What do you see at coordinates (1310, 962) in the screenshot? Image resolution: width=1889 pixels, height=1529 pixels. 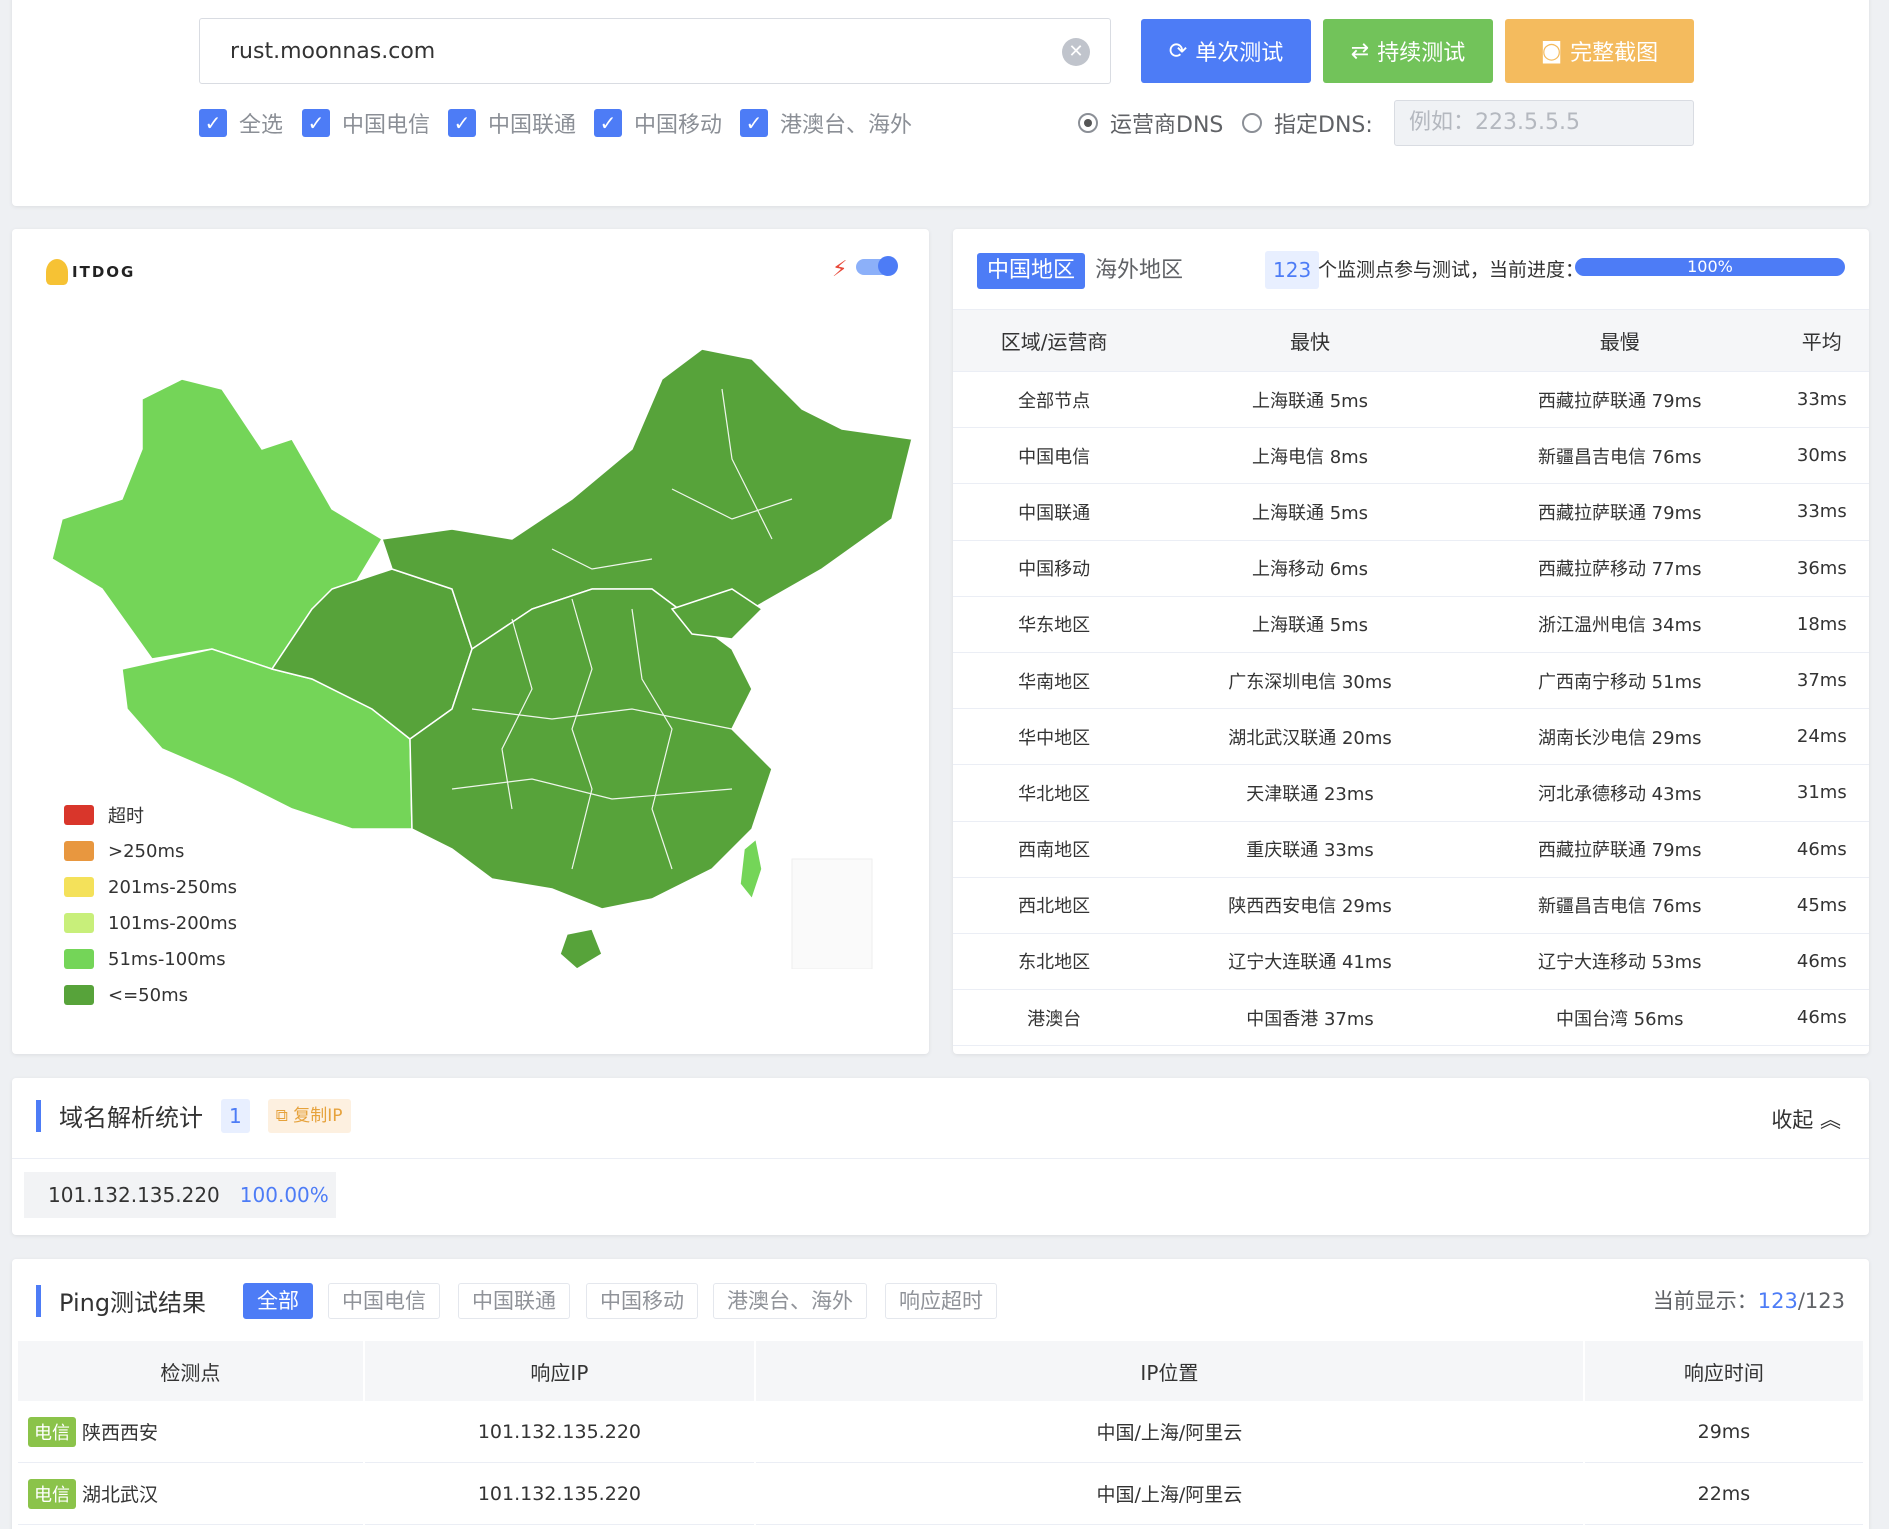 I see `table-cell: 辽宁大连联通 41ms` at bounding box center [1310, 962].